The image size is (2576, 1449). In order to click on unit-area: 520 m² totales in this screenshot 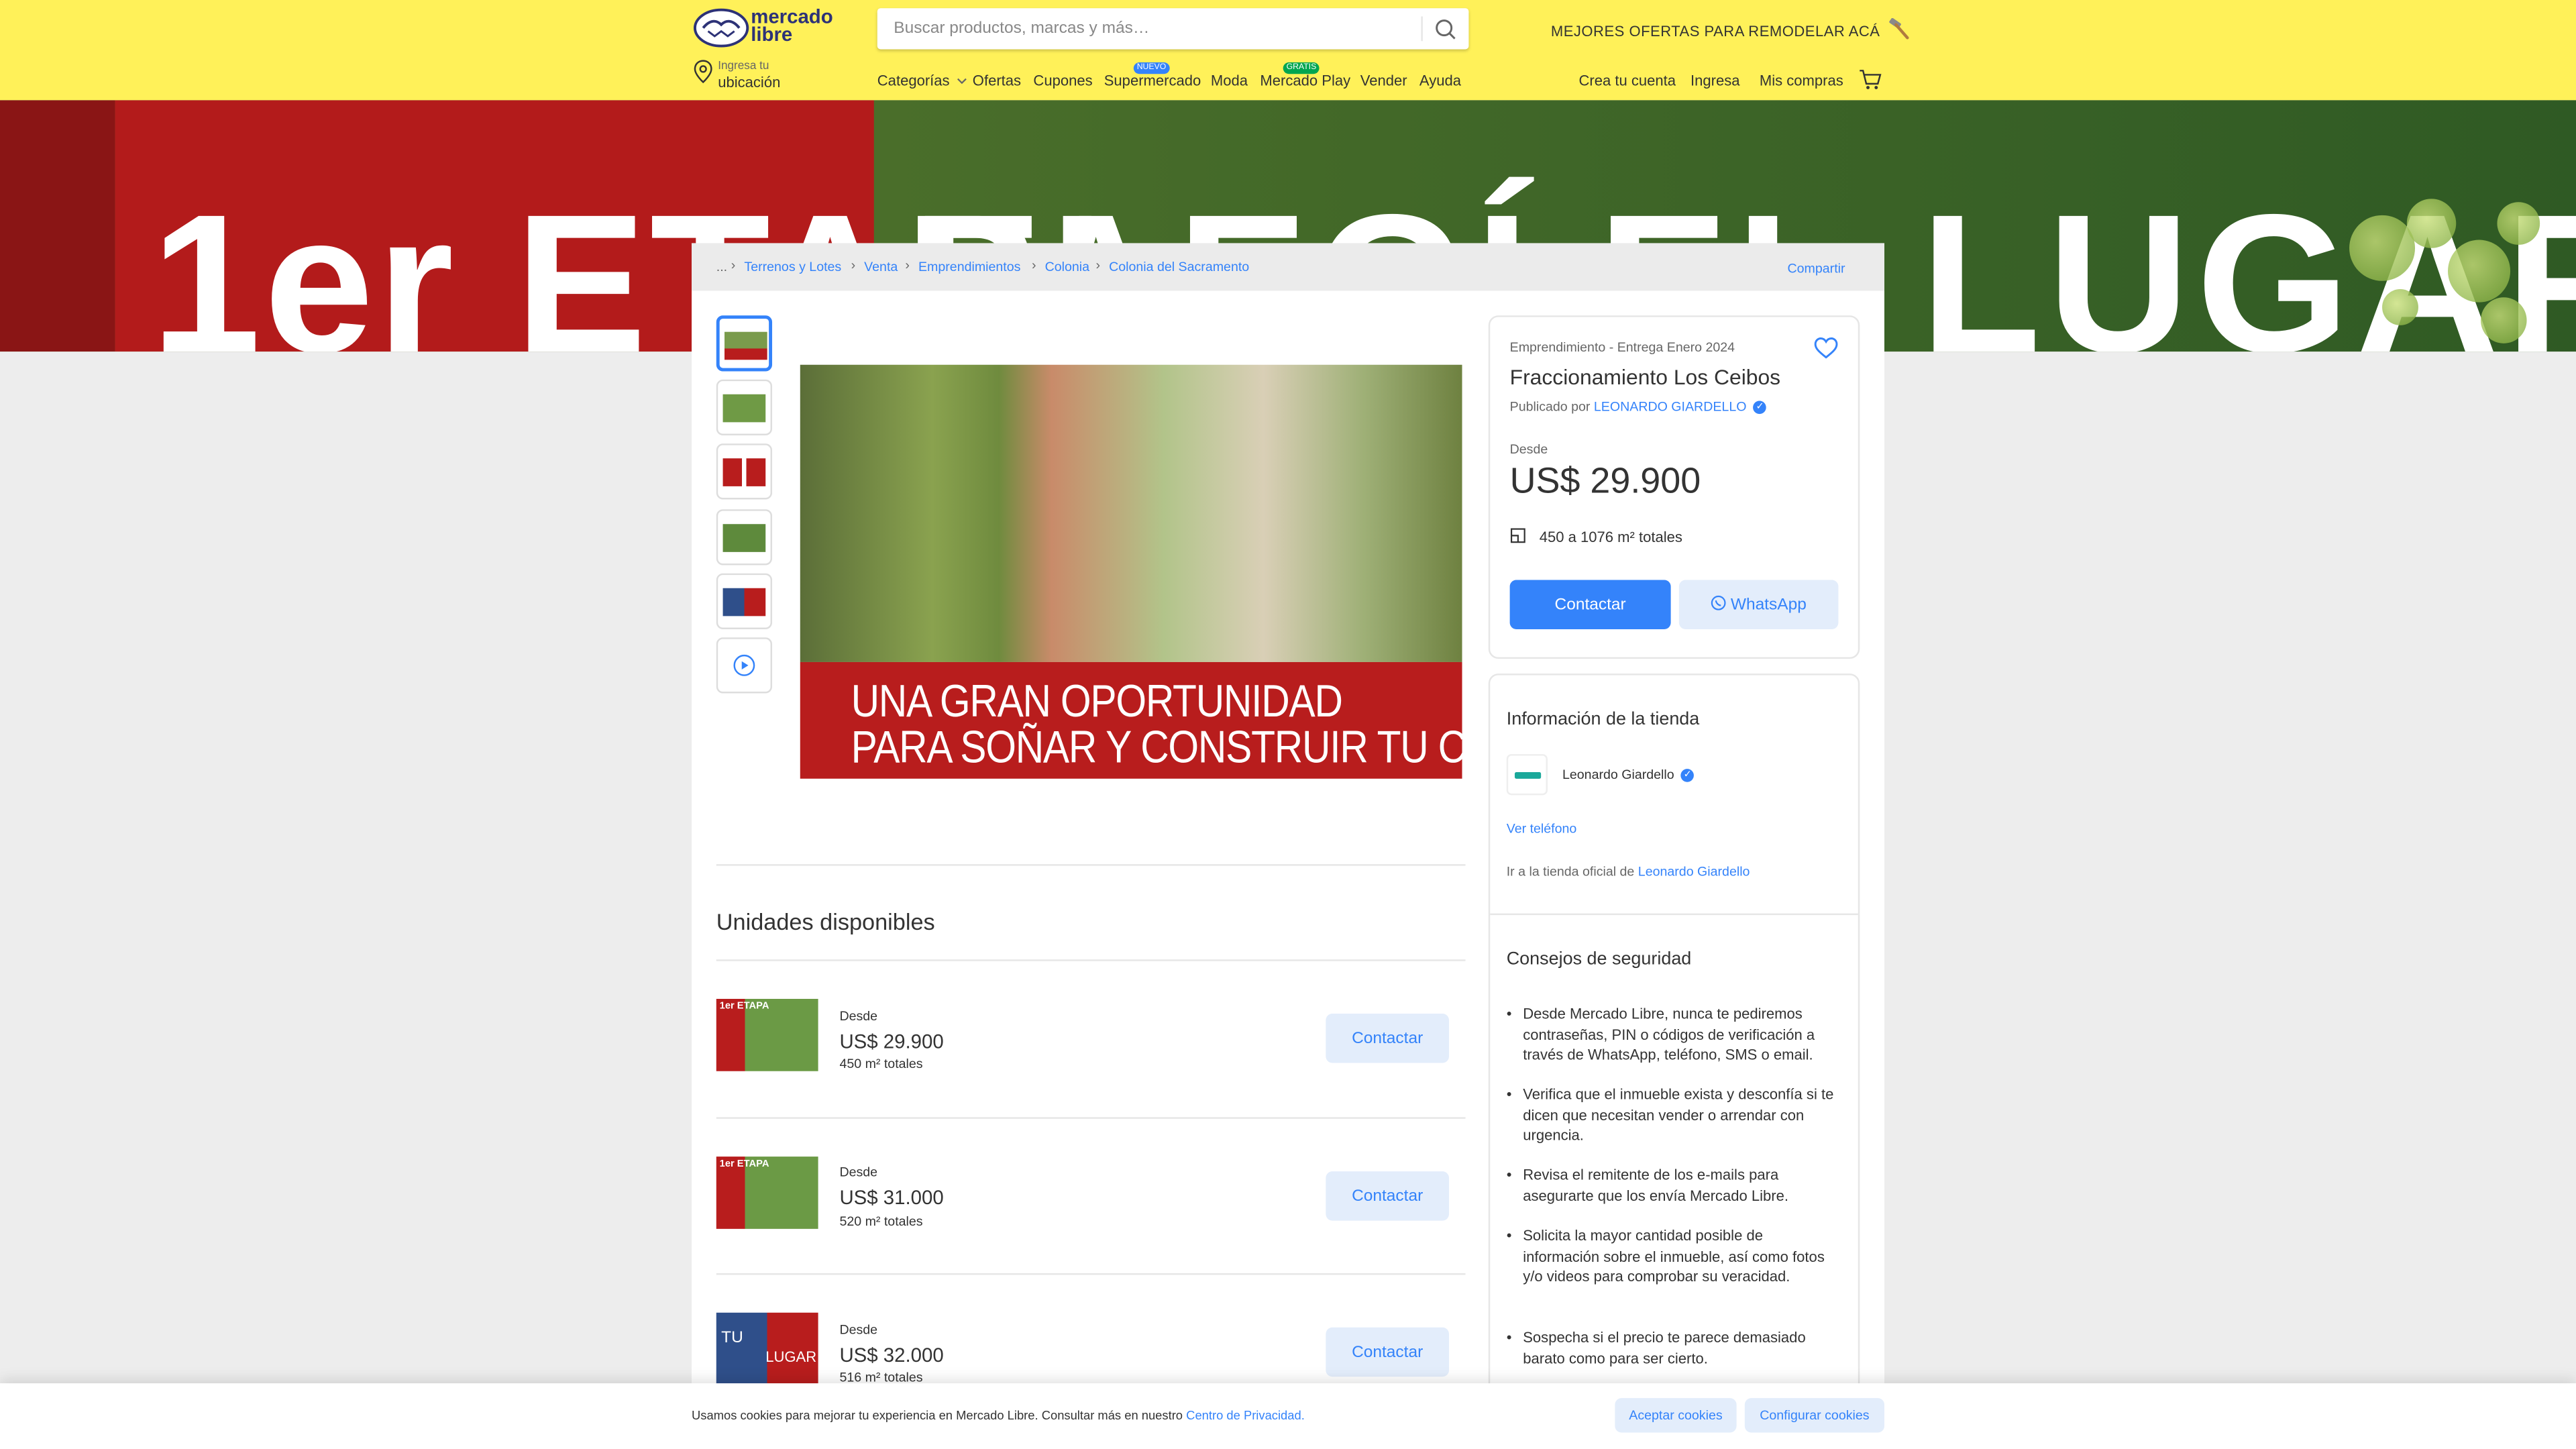, I will do `click(881, 1221)`.